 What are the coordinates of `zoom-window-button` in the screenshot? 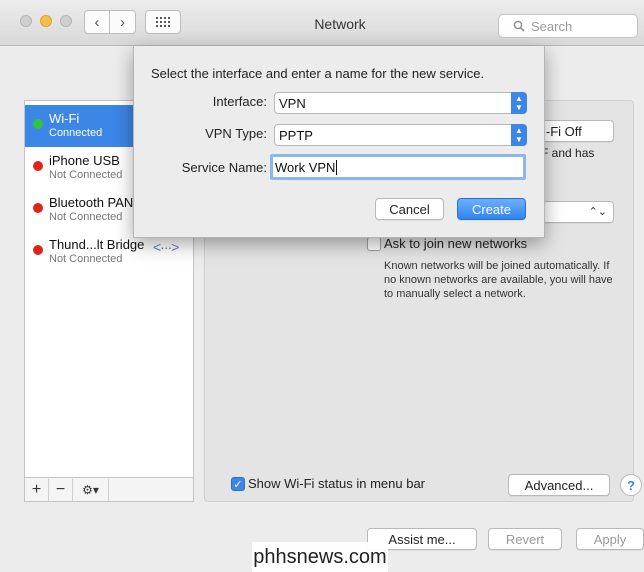 It's located at (66, 21).